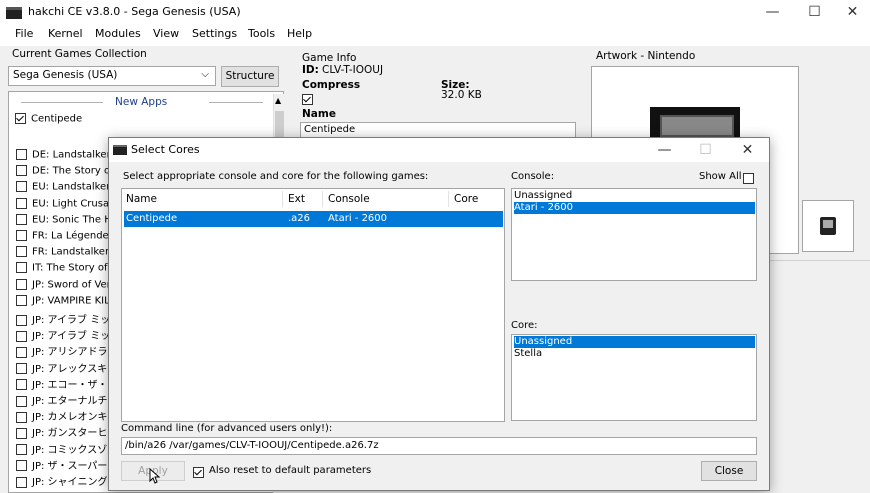 The height and width of the screenshot is (493, 870). Describe the element at coordinates (64, 254) in the screenshot. I see `list-item: FR: Landstalker` at that location.